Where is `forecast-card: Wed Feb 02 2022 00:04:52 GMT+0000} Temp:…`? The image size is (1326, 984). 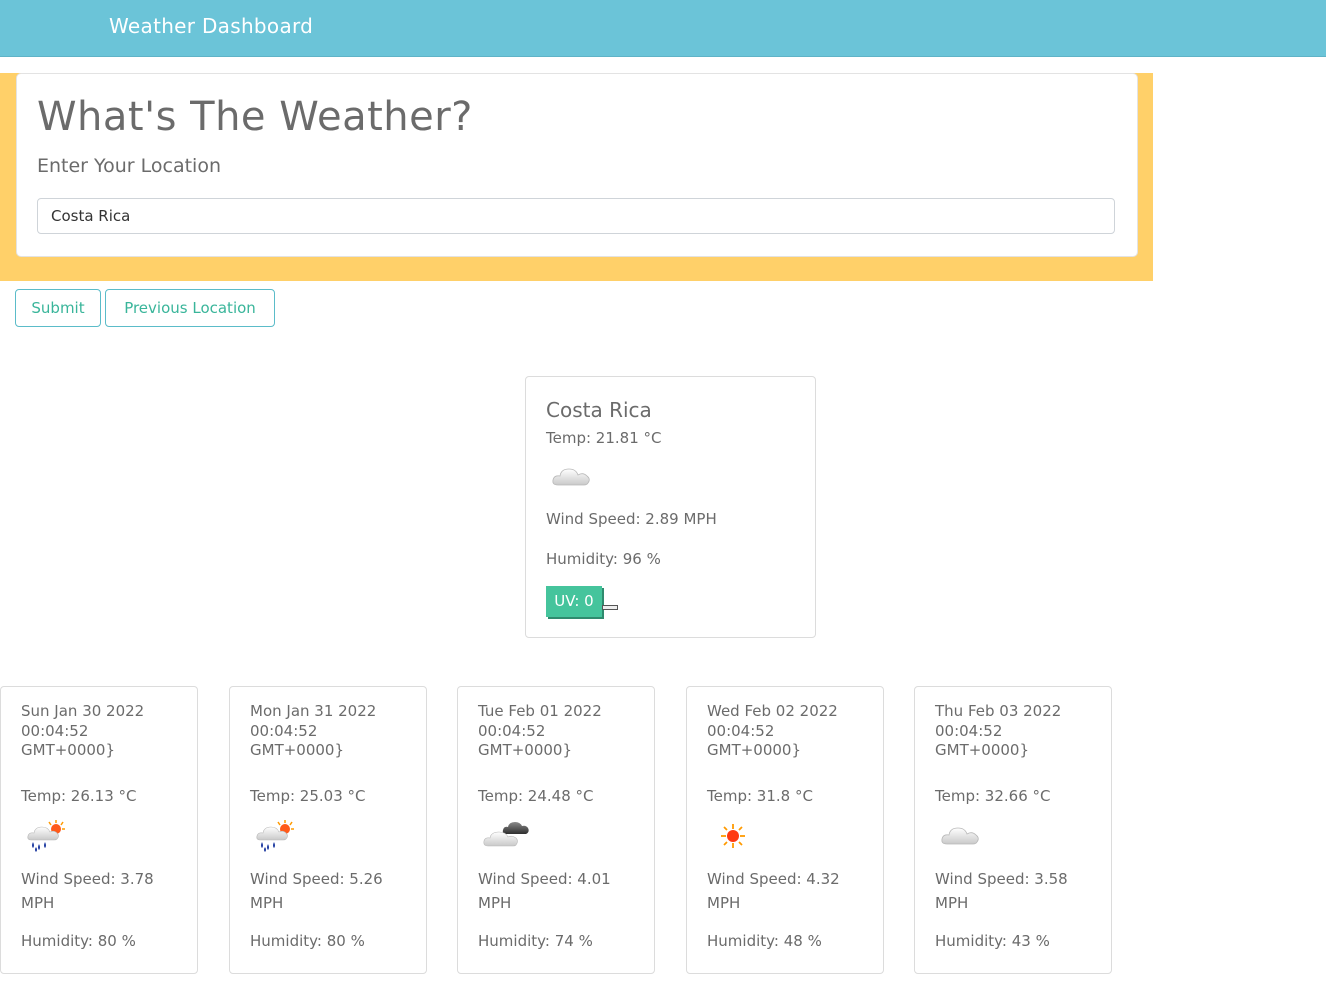
forecast-card: Wed Feb 02 2022 00:04:52 GMT+0000} Temp:… is located at coordinates (785, 830).